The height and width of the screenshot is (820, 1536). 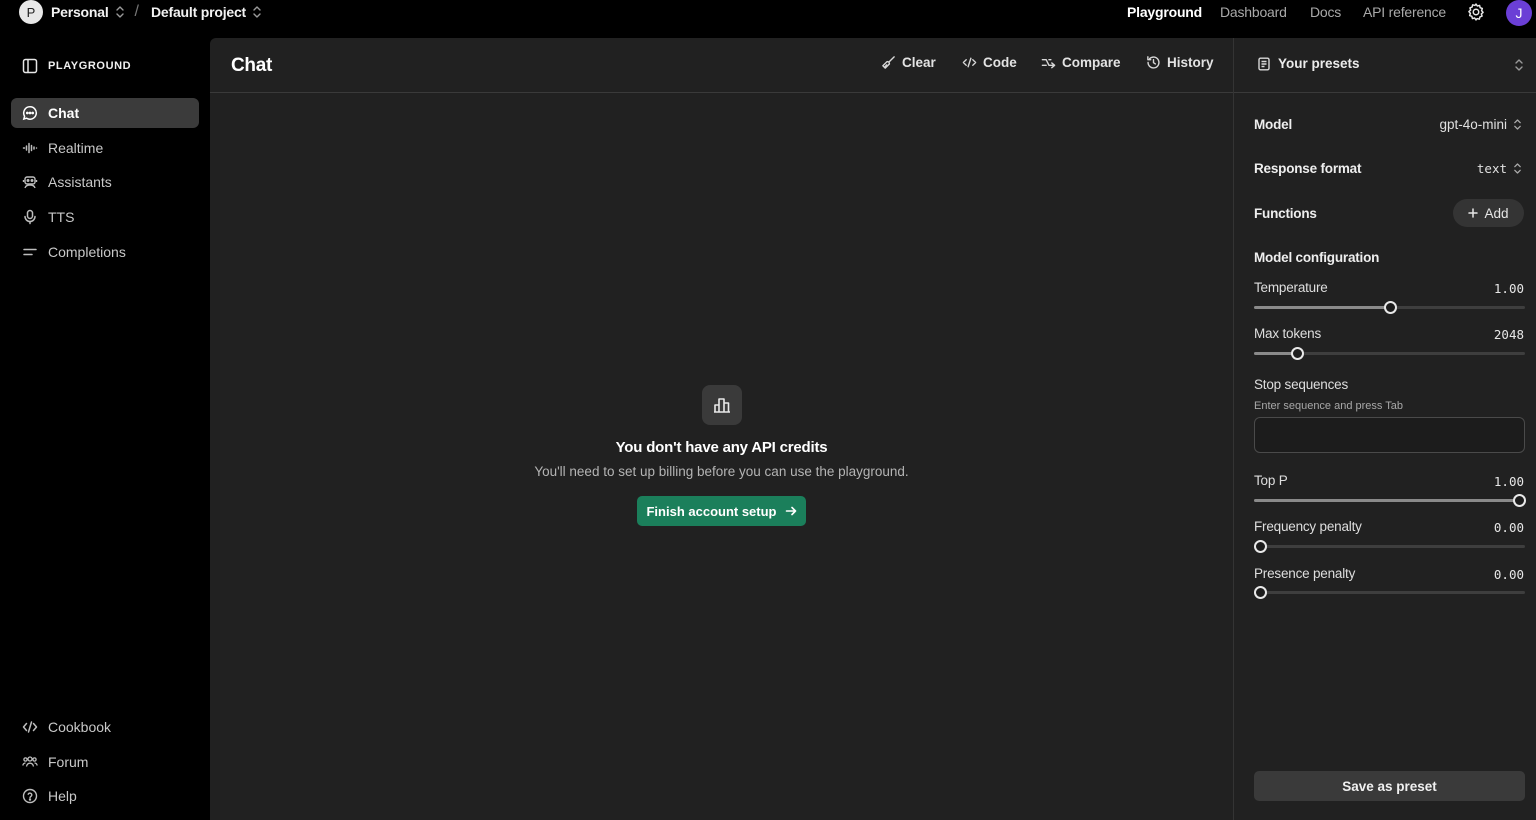 I want to click on functions-label: Functions, so click(x=1285, y=213).